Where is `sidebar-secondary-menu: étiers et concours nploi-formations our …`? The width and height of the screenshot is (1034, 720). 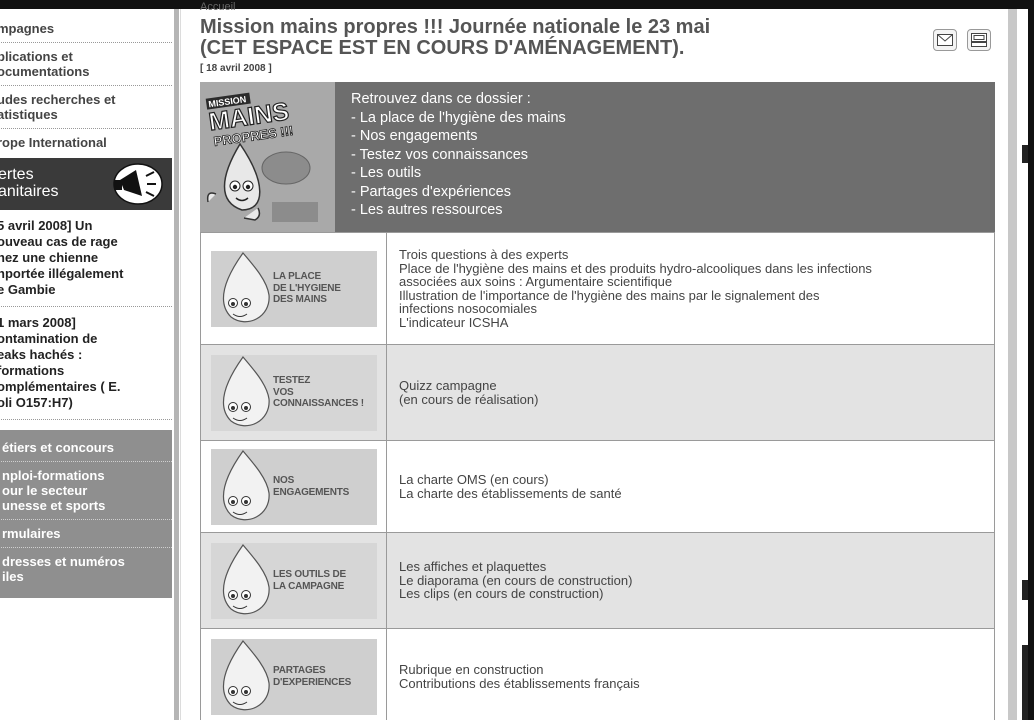
sidebar-secondary-menu: étiers et concours nploi-formations our … is located at coordinates (86, 514).